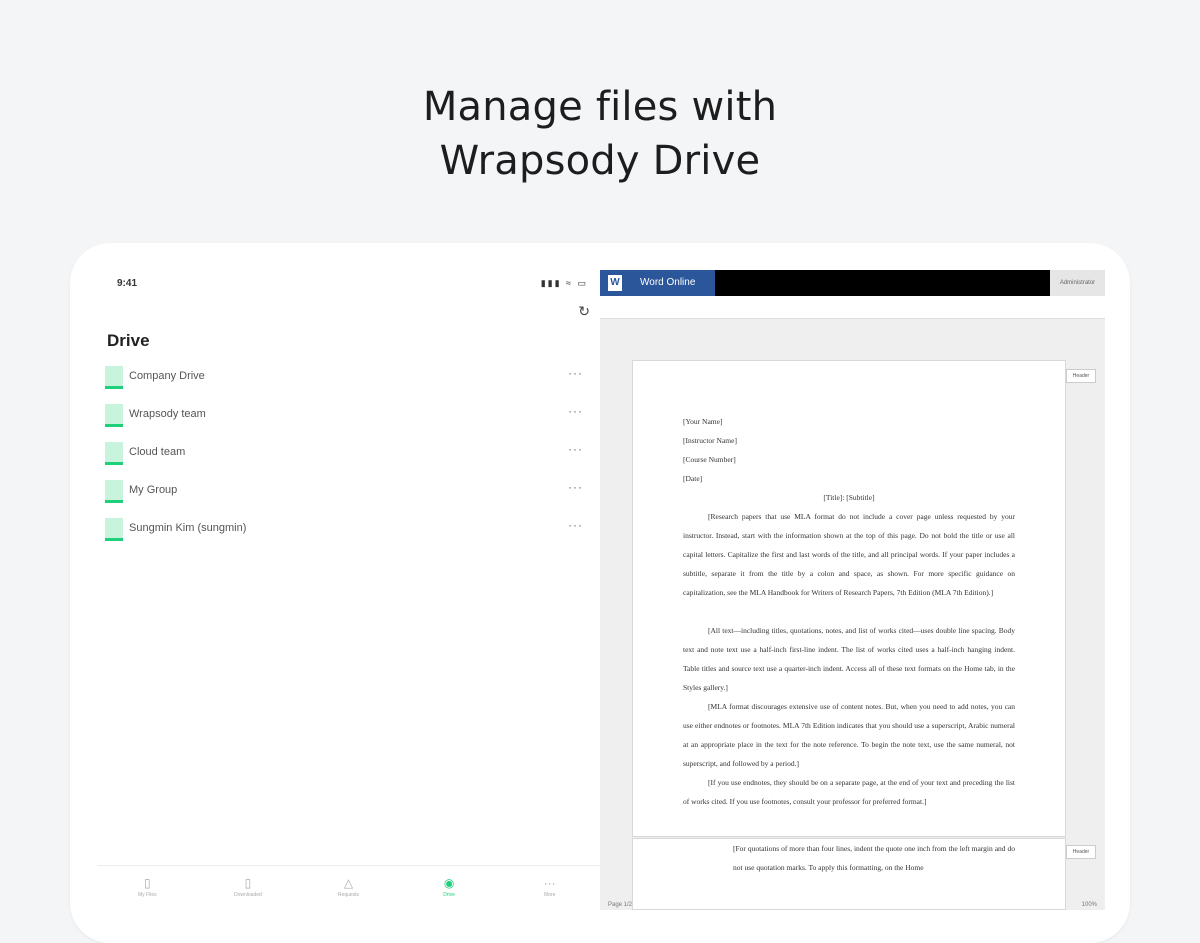 The image size is (1200, 943). I want to click on zoom-level: 100%, so click(1089, 905).